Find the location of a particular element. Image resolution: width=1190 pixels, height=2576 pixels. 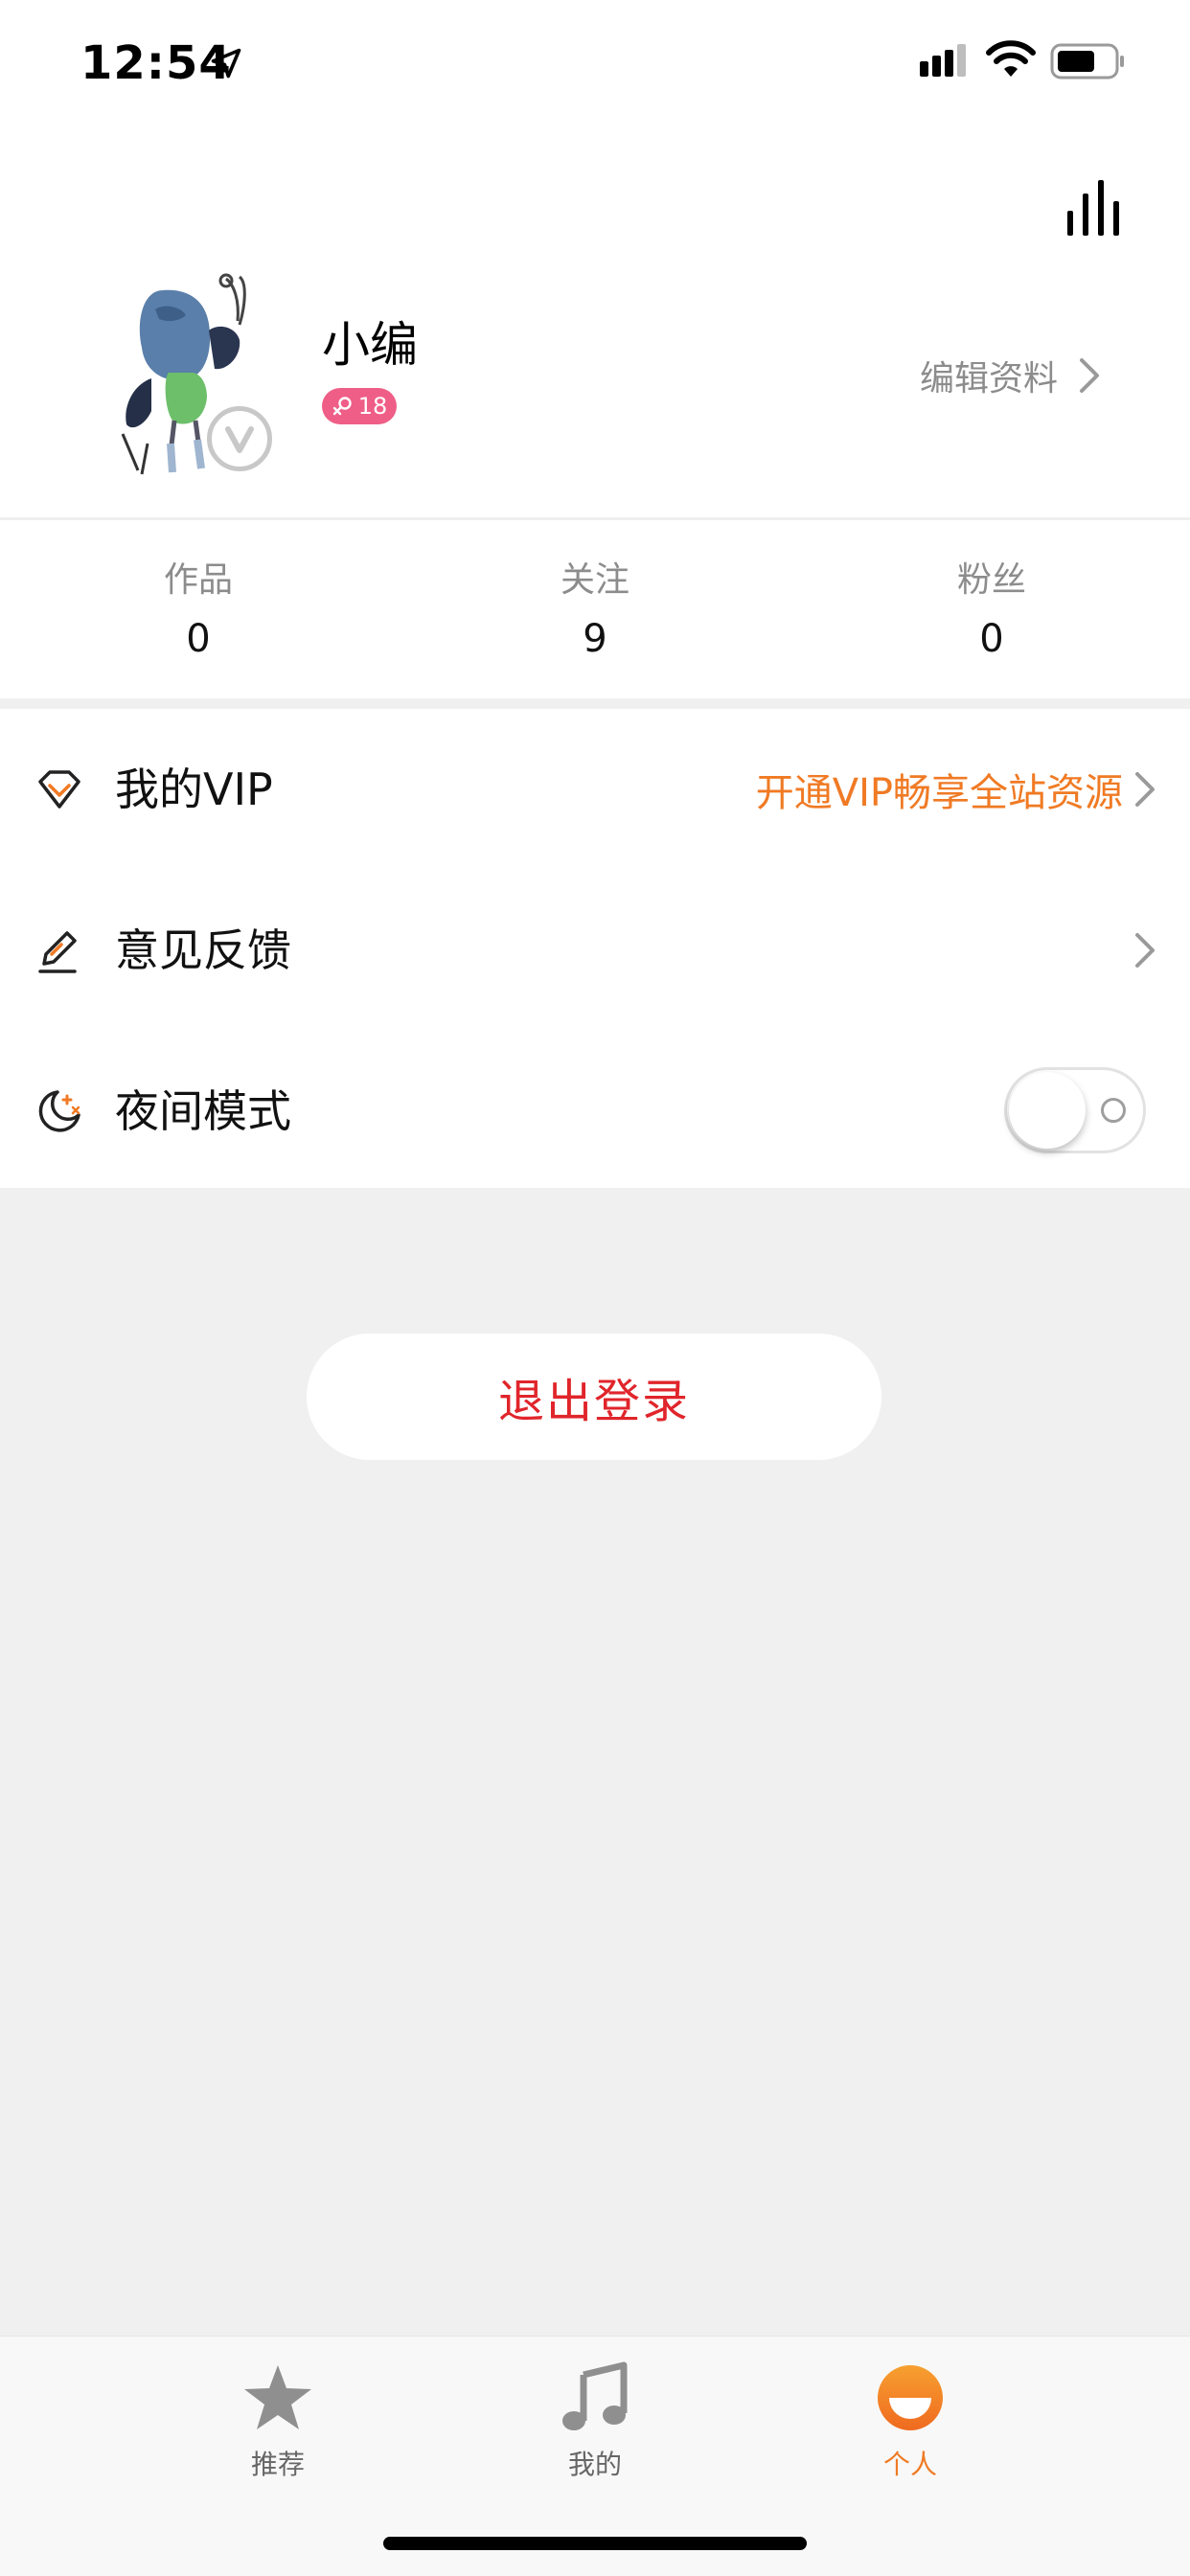

location-arrow-icon is located at coordinates (226, 63).